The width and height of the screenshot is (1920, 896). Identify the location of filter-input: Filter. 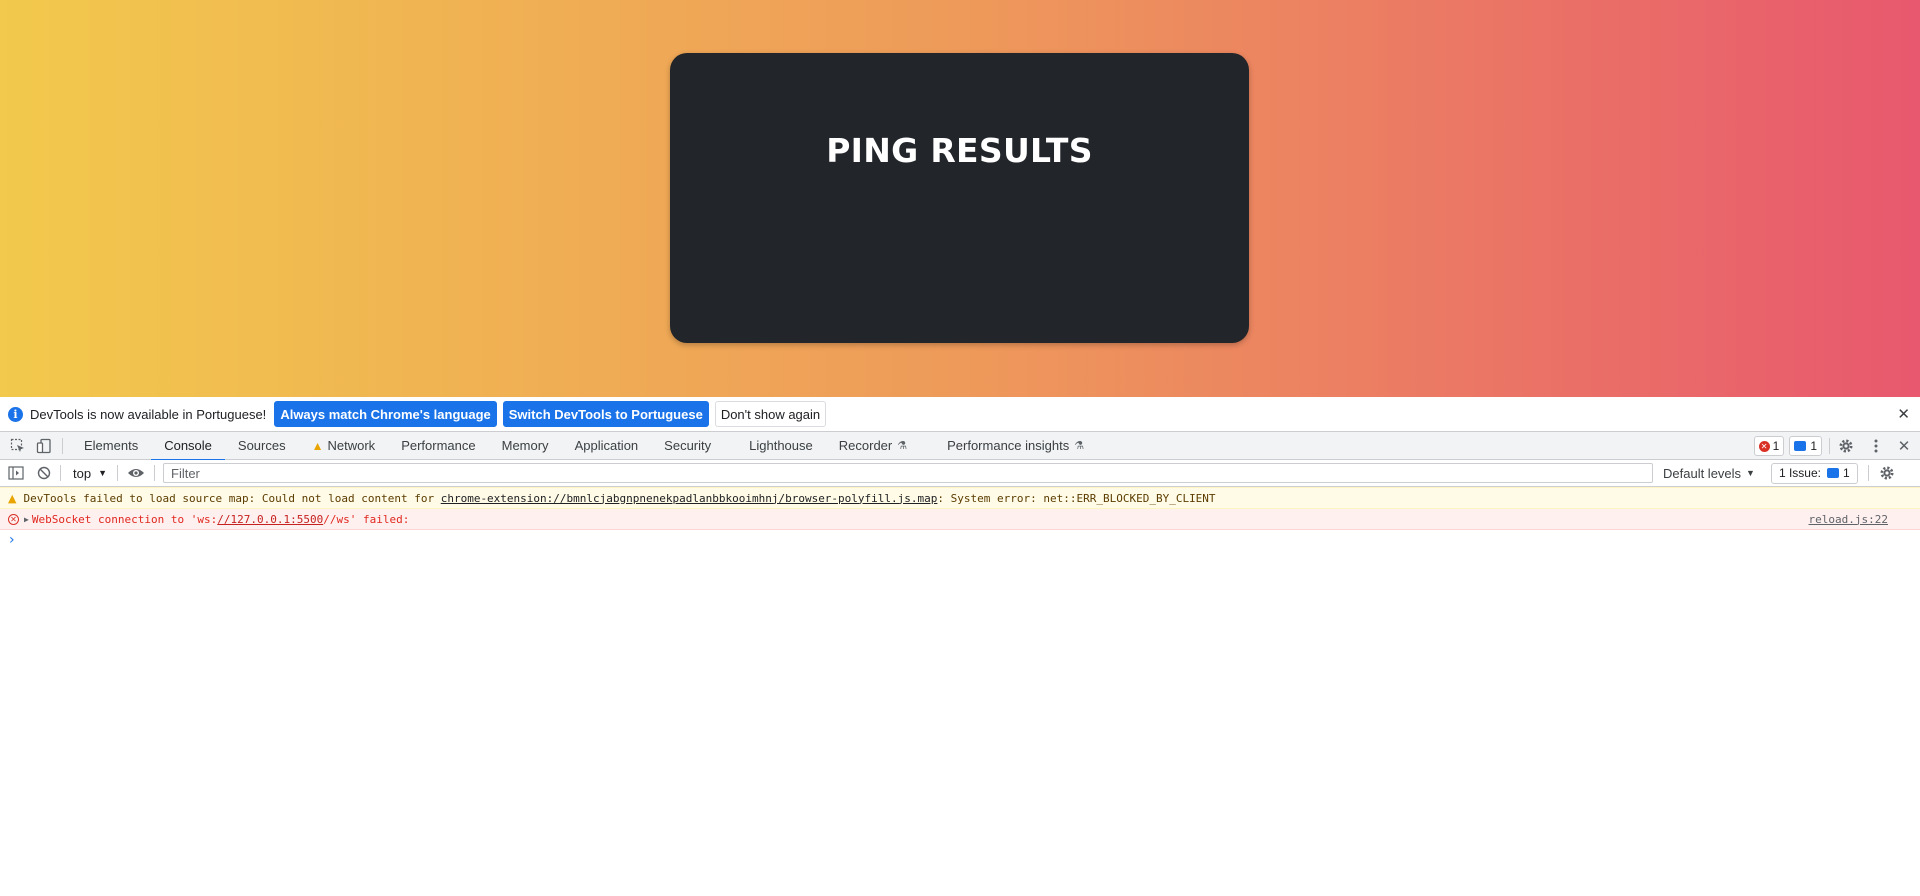
(908, 473).